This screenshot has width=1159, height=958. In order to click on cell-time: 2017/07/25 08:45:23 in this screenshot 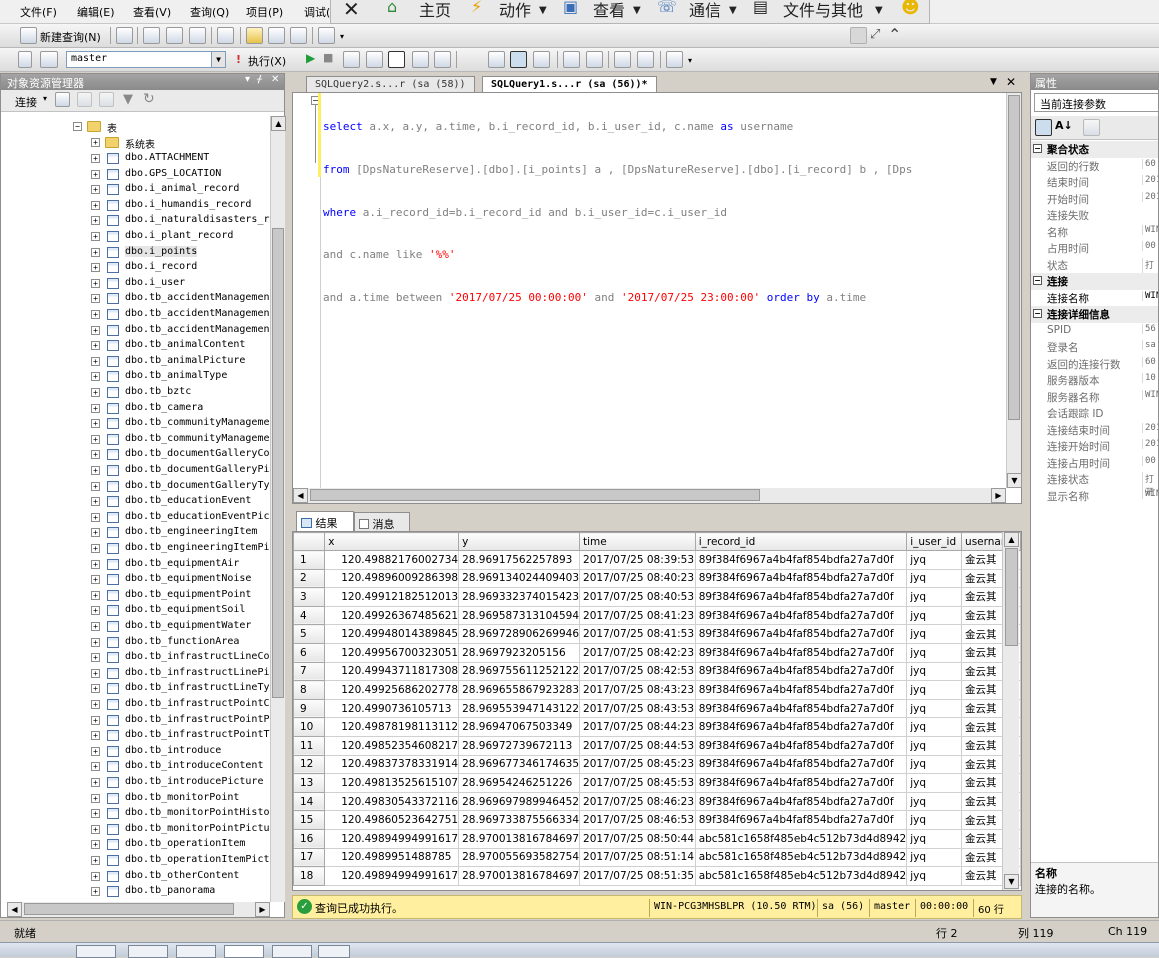, I will do `click(637, 764)`.